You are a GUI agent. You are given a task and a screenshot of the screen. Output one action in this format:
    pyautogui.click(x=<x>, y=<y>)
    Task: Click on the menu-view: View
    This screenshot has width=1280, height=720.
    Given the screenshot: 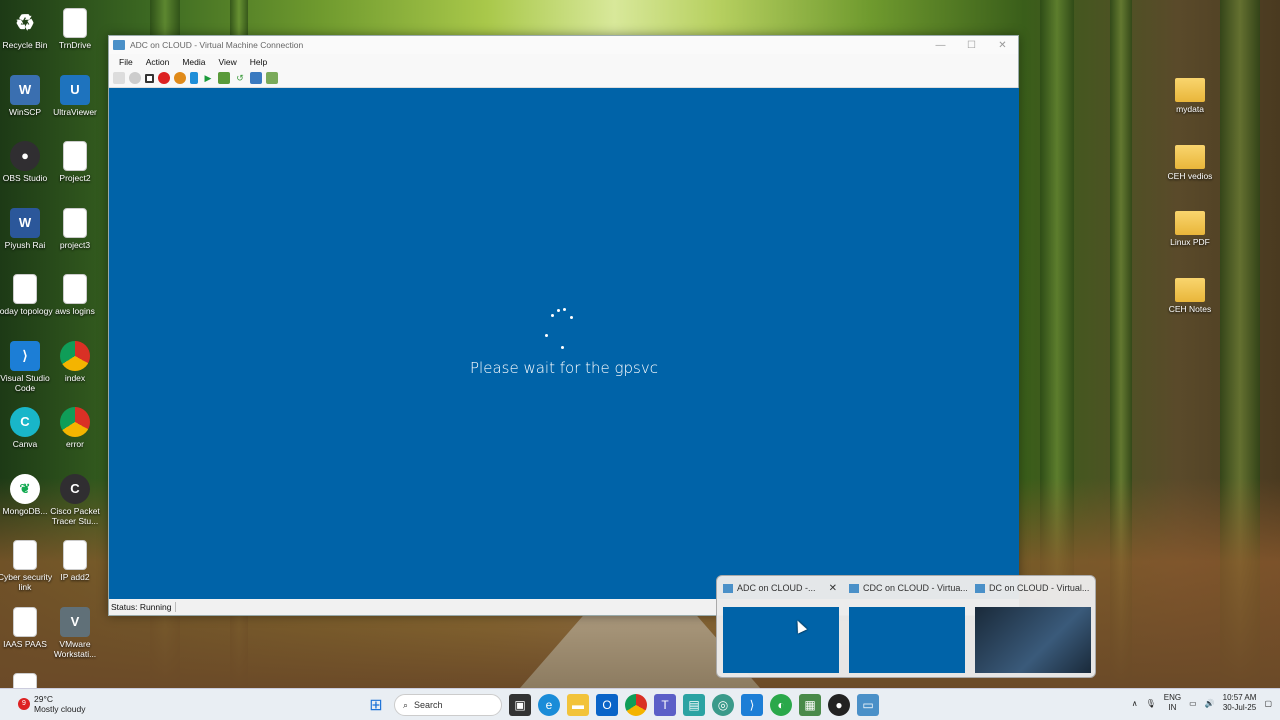 What is the action you would take?
    pyautogui.click(x=227, y=62)
    